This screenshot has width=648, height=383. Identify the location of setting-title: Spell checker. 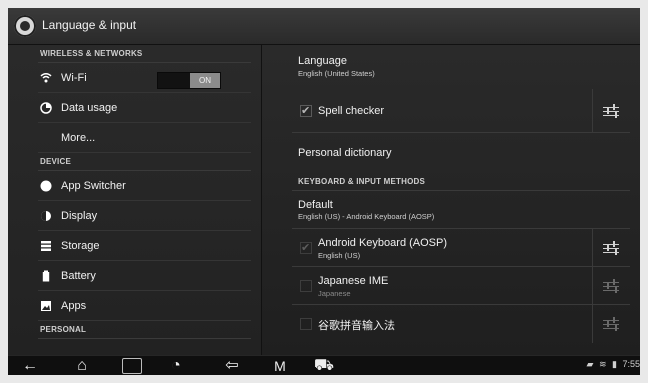
(351, 111).